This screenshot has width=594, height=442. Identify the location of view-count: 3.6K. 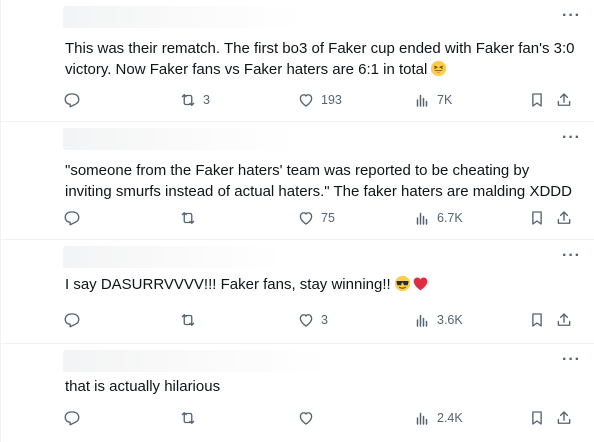
(450, 320).